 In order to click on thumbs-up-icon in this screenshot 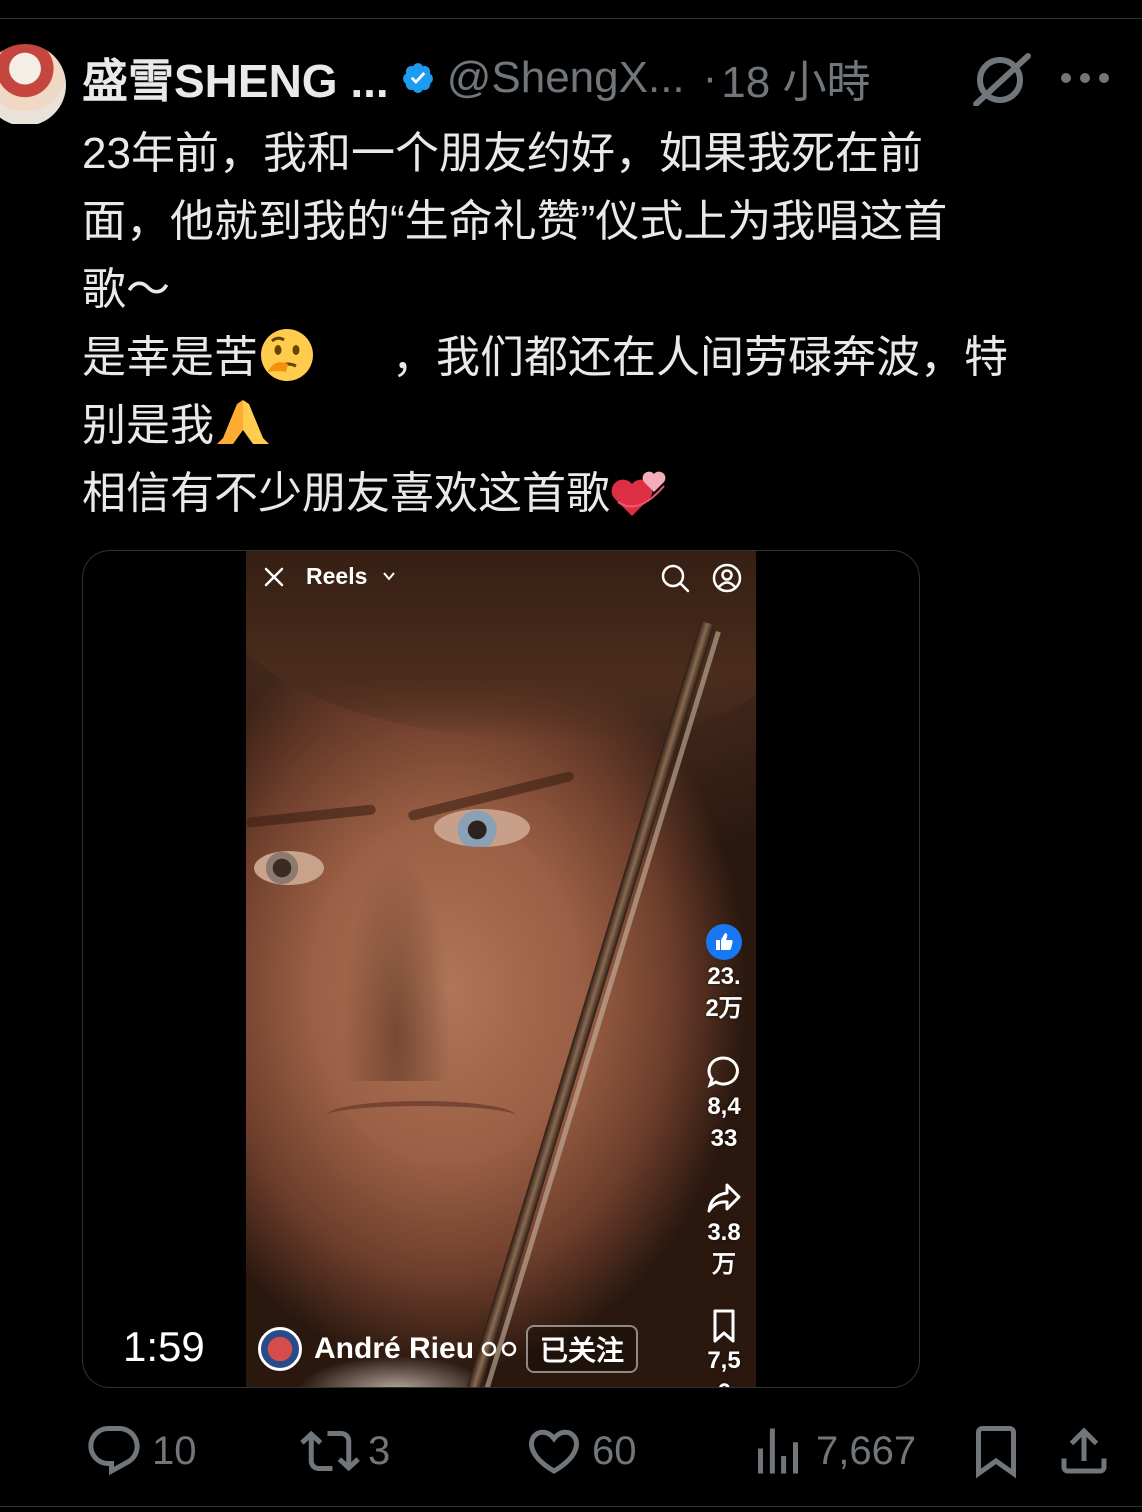, I will do `click(724, 942)`.